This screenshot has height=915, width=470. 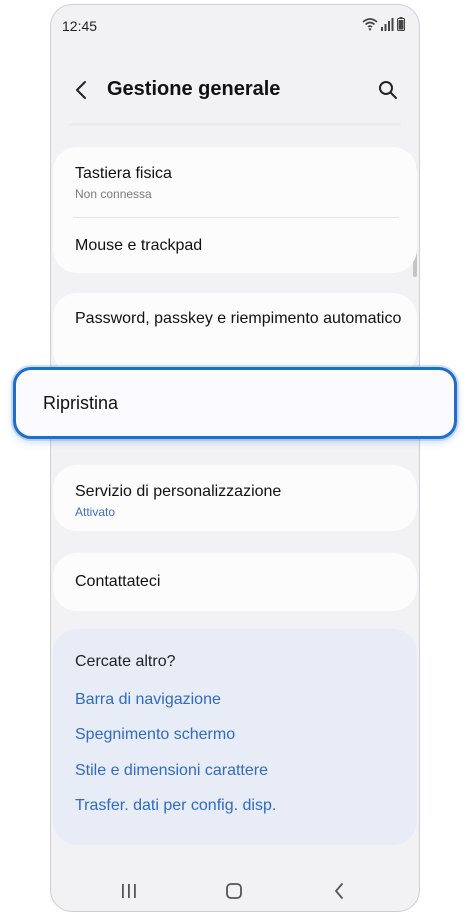 I want to click on search-button, so click(x=388, y=90).